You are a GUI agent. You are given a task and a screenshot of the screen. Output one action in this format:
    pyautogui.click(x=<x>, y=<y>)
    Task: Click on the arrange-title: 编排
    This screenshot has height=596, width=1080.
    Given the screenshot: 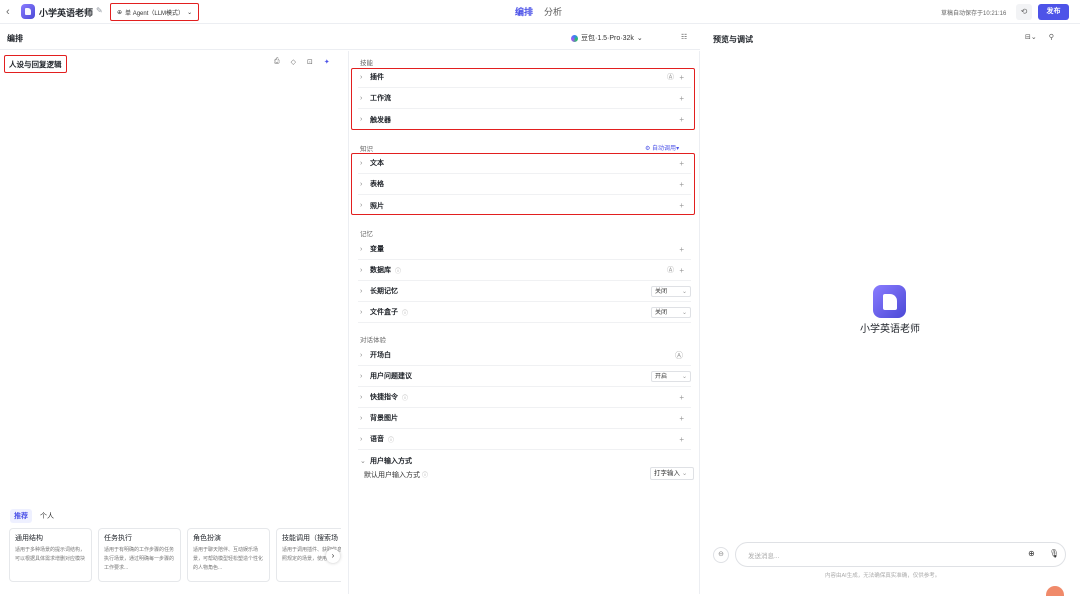 What is the action you would take?
    pyautogui.click(x=15, y=38)
    